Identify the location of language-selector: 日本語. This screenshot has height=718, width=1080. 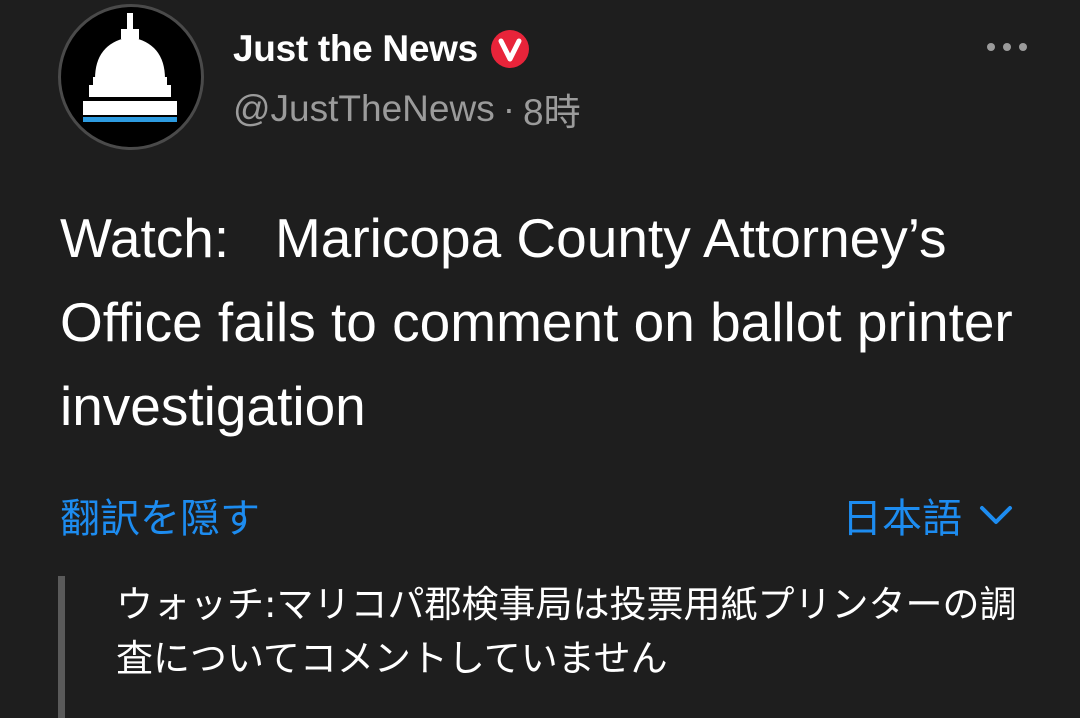
(928, 515).